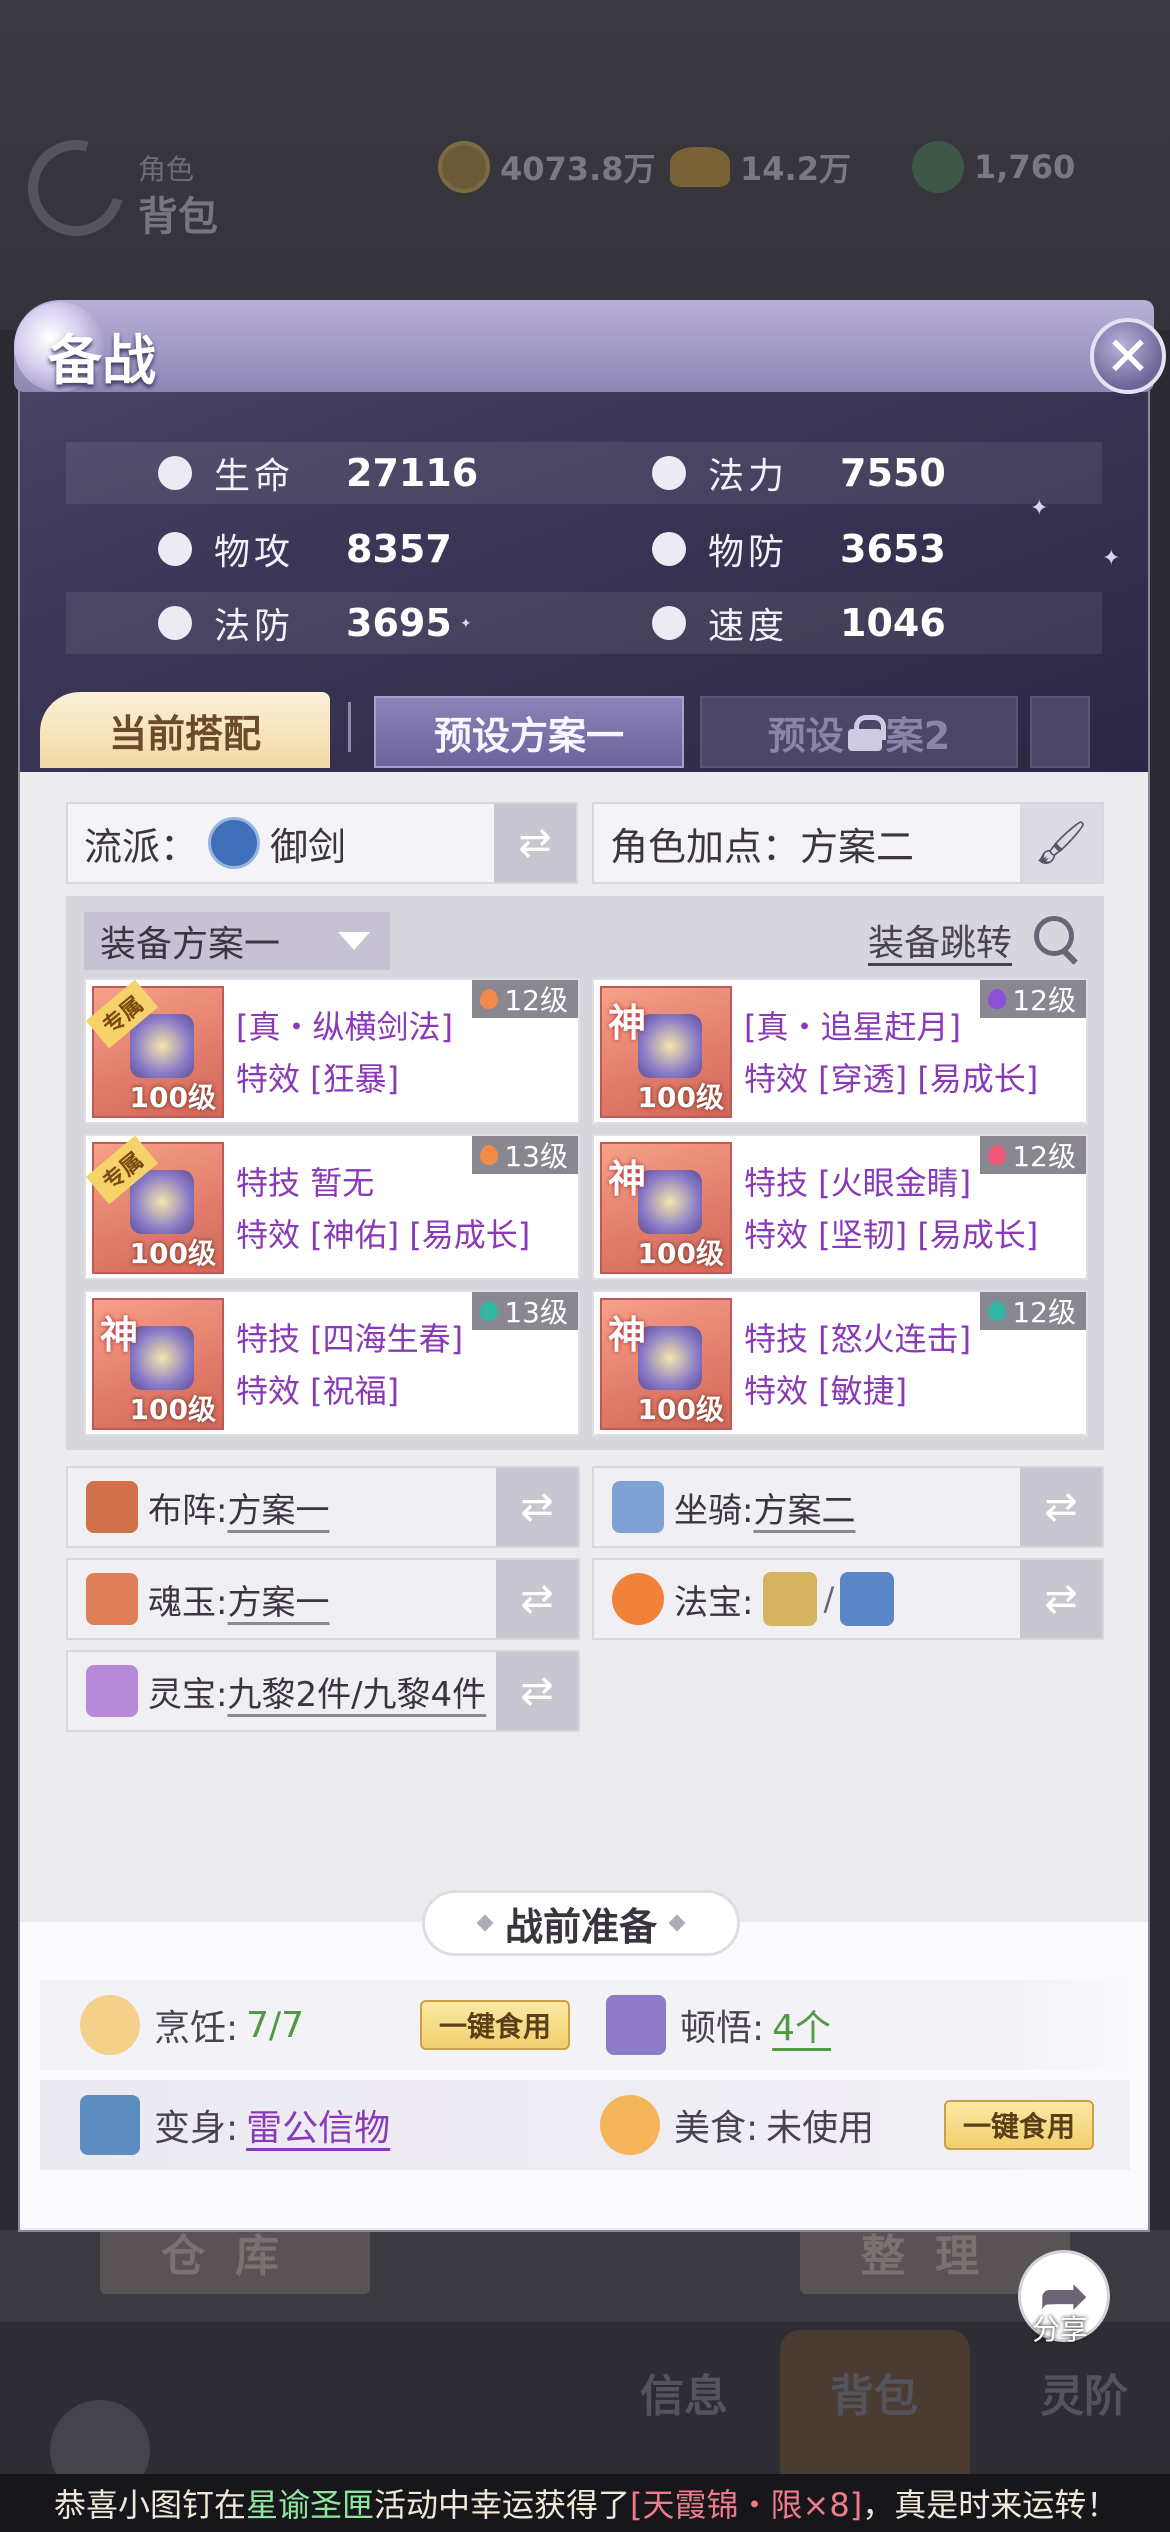 The width and height of the screenshot is (1170, 2532). Describe the element at coordinates (332, 1363) in the screenshot. I see `equipment-slot-5: 神 100级 13级 特技 [四海生春] 特效 [祝福]` at that location.